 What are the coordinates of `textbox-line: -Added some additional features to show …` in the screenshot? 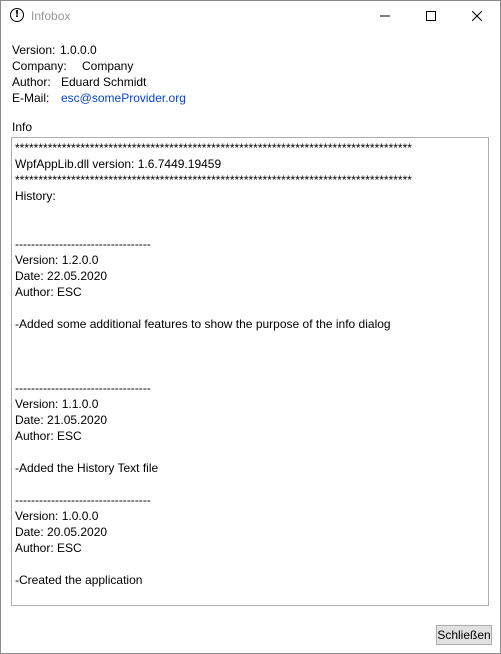 It's located at (203, 324).